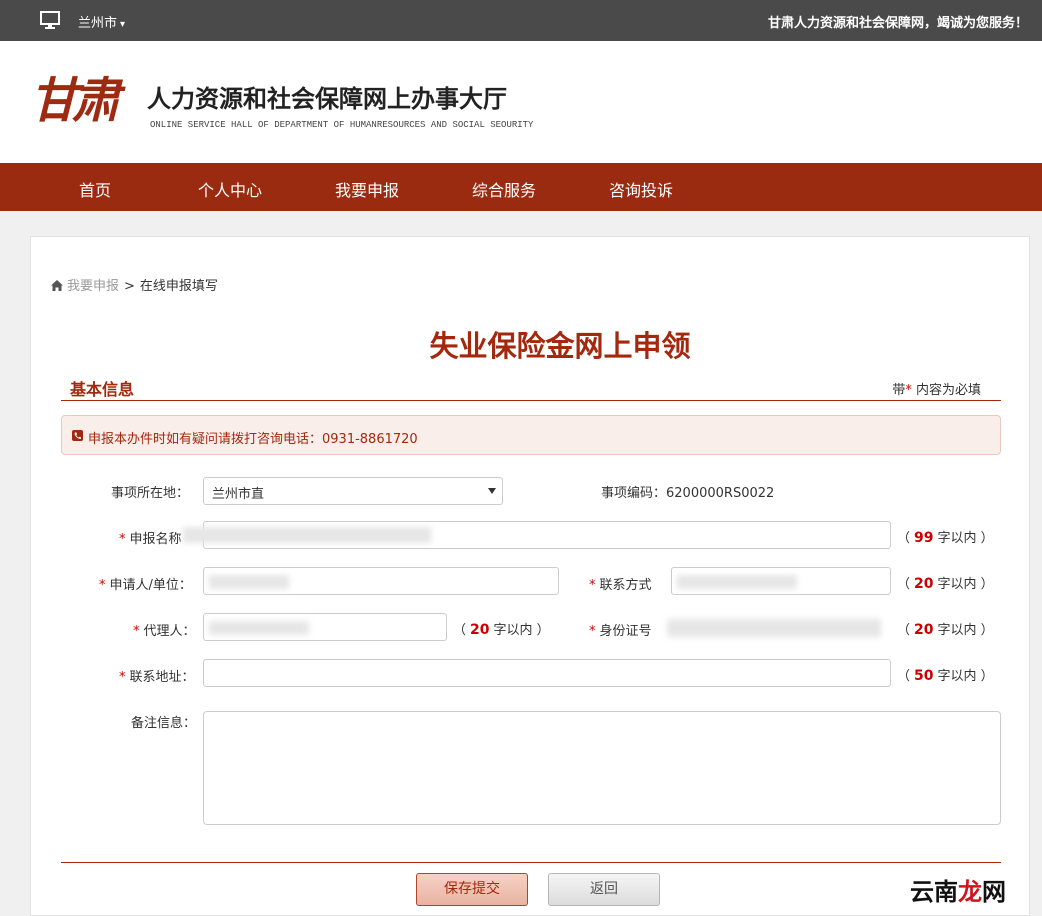 Image resolution: width=1042 pixels, height=916 pixels. I want to click on city-label: 兰州市, so click(98, 23).